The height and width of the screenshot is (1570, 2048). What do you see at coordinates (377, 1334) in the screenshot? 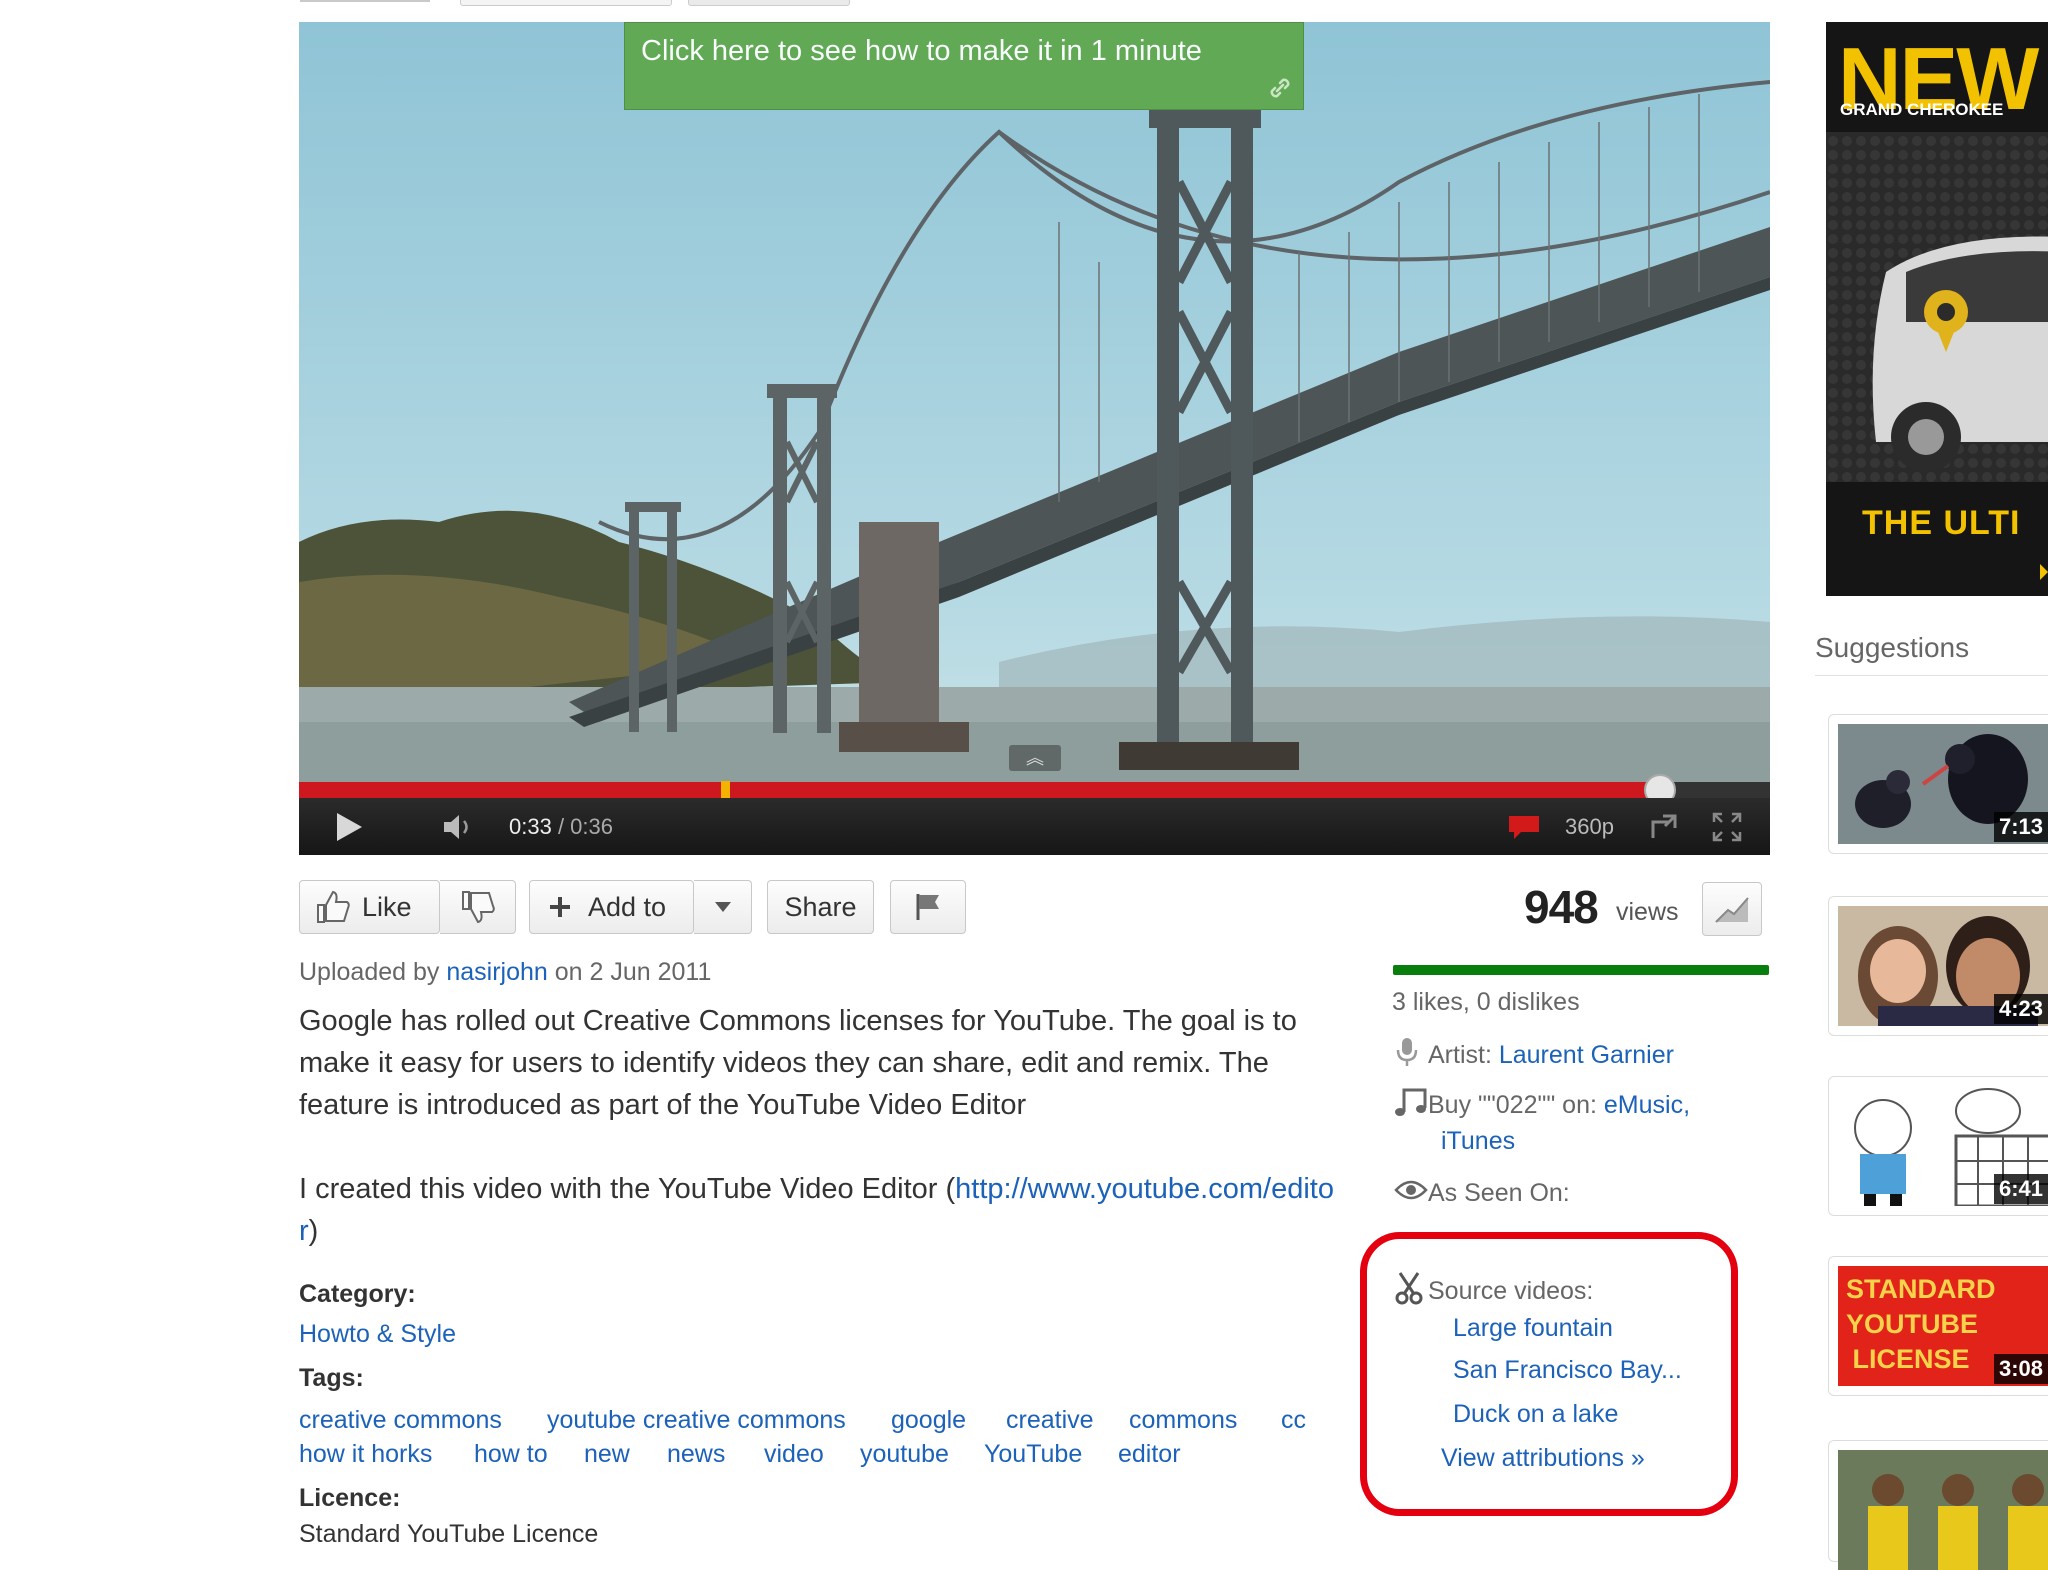
I see `category-link: Howto & Style` at bounding box center [377, 1334].